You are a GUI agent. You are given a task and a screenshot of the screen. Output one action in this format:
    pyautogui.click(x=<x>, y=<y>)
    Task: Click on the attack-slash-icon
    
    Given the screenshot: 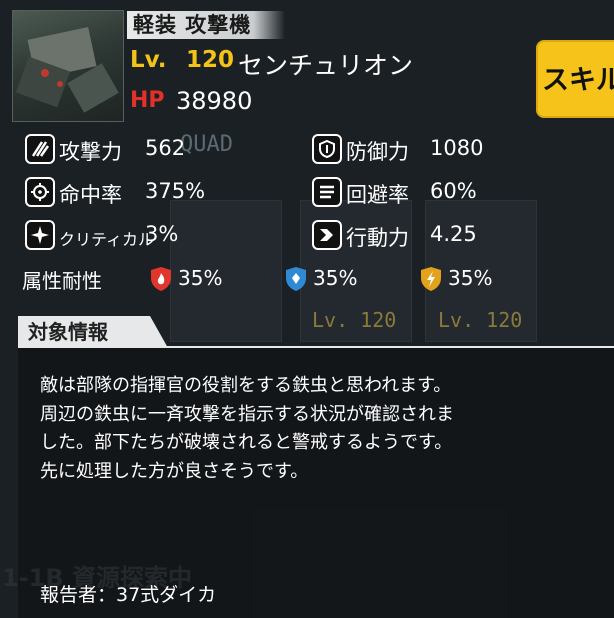 What is the action you would take?
    pyautogui.click(x=40, y=149)
    